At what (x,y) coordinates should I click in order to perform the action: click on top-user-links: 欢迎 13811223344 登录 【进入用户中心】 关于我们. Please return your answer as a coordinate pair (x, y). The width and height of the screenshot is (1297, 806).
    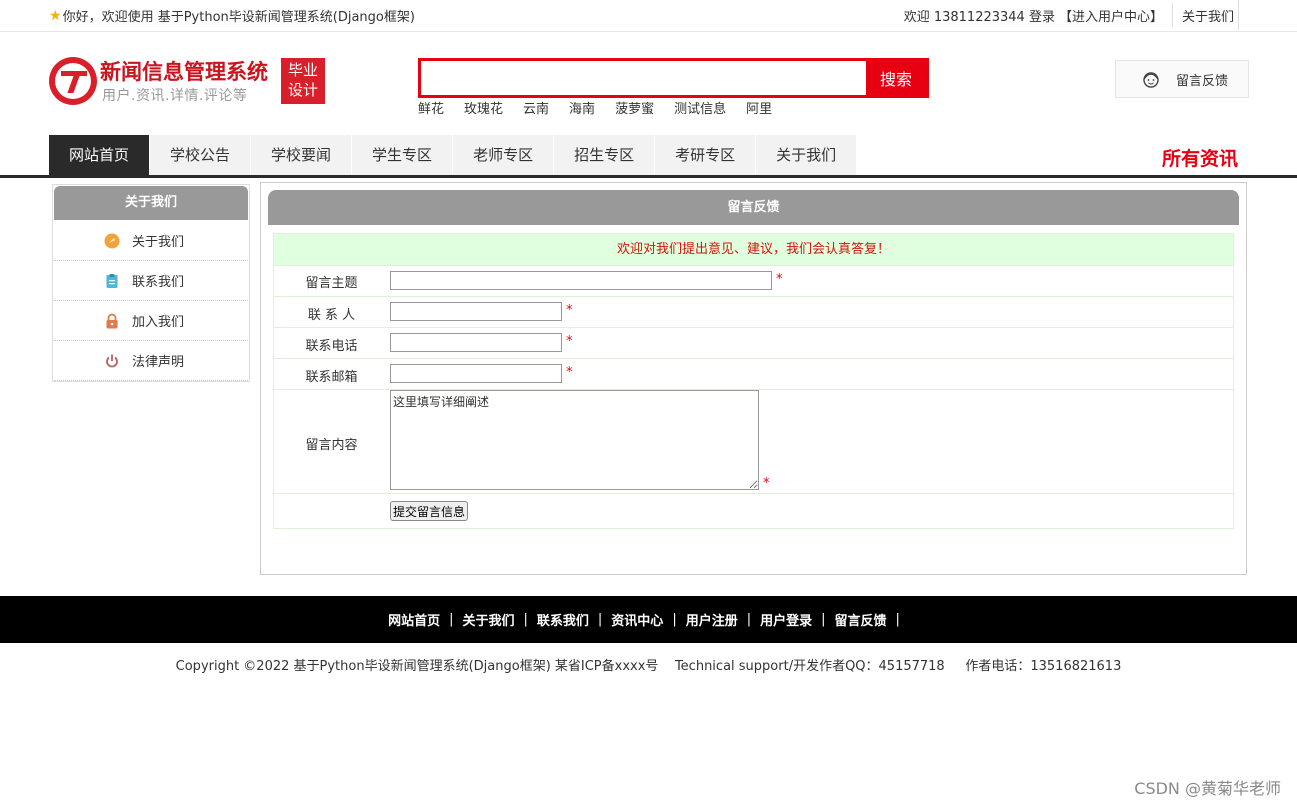
    Looking at the image, I should click on (1071, 15).